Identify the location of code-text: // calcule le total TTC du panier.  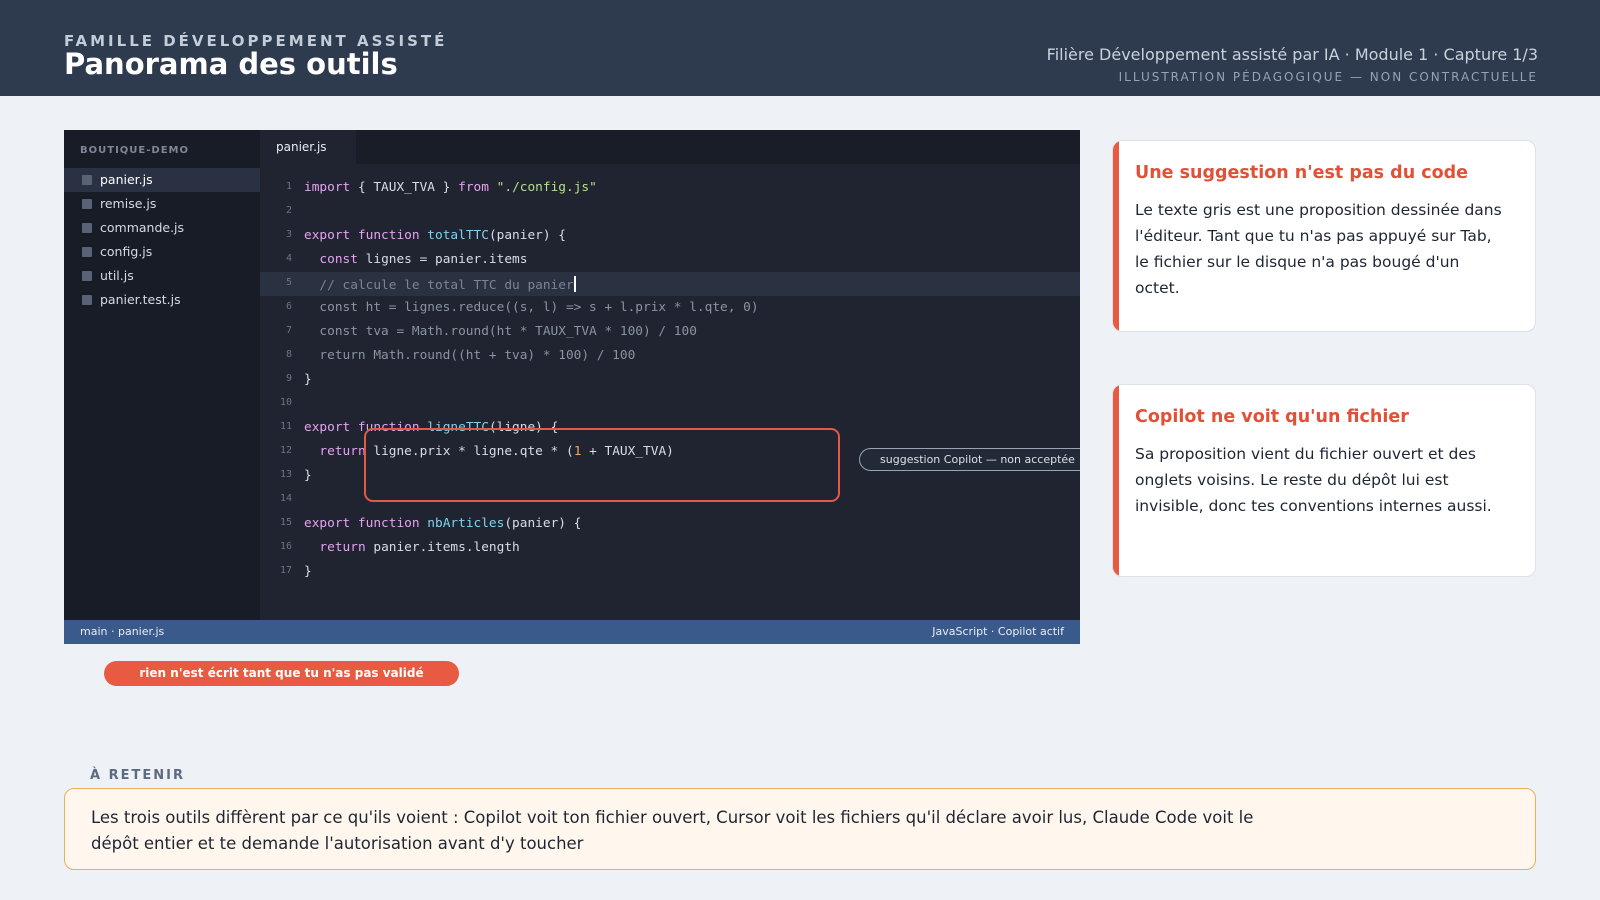
(447, 284).